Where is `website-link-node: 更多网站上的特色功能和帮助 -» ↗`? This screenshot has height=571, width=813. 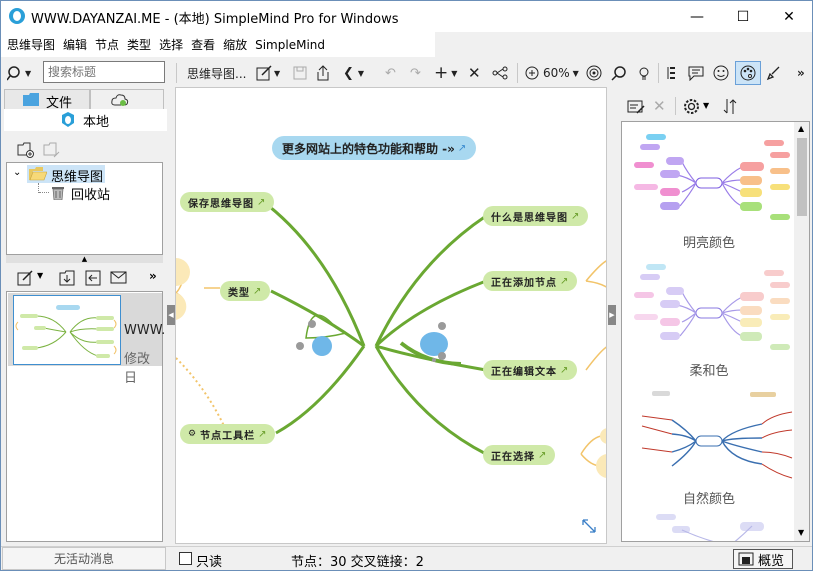
website-link-node: 更多网站上的特色功能和帮助 -» ↗ is located at coordinates (374, 148).